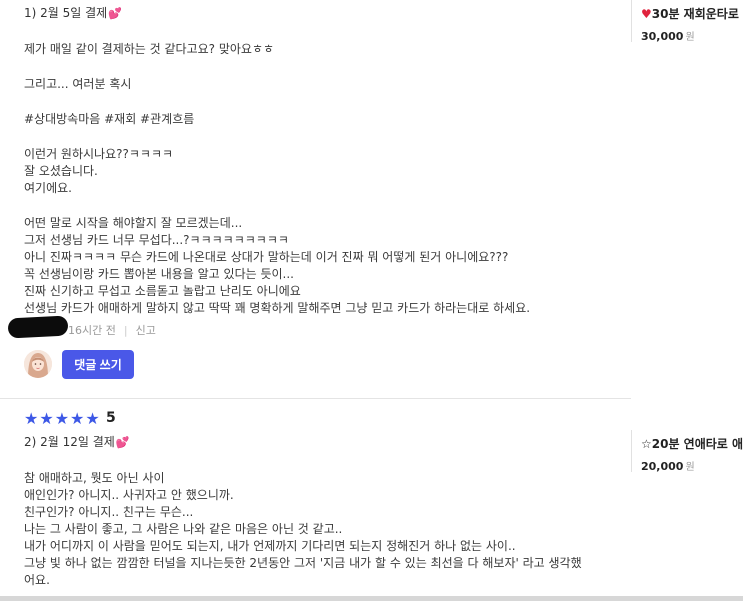 This screenshot has width=743, height=601. What do you see at coordinates (315, 398) in the screenshot?
I see `review-divider` at bounding box center [315, 398].